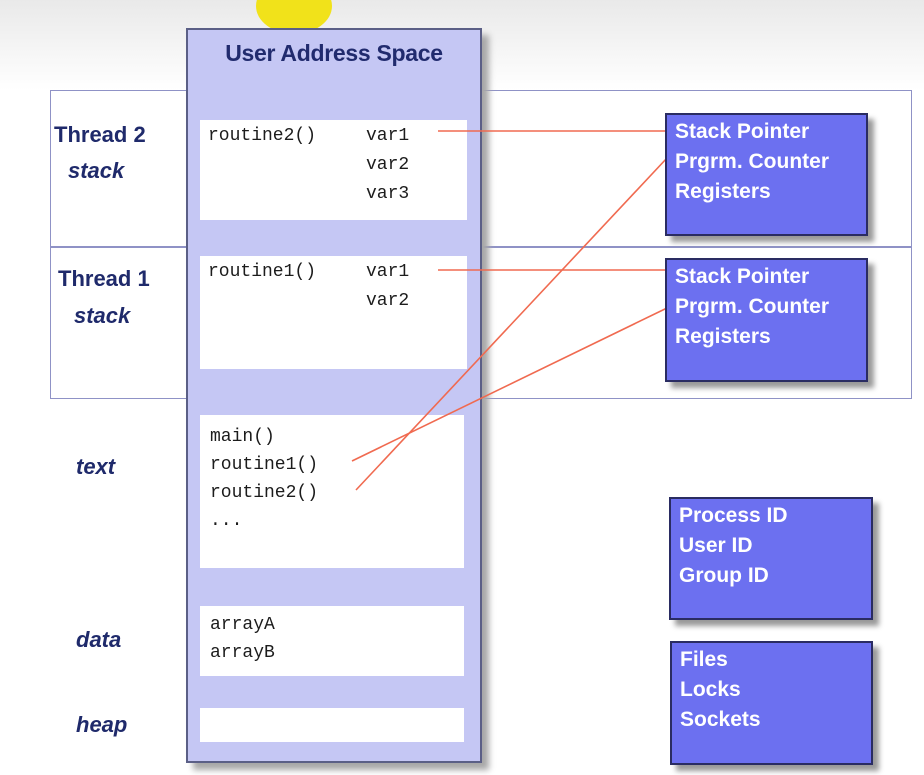 The width and height of the screenshot is (924, 775). Describe the element at coordinates (766, 320) in the screenshot. I see `thread1-registers-box: Stack Pointer Prgrm. Counter Registers` at that location.